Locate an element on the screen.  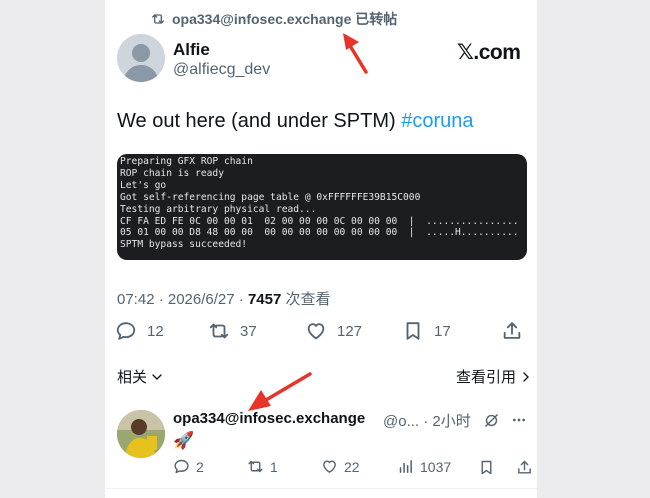
tweet-text: We out here (and under SPTM) #coruna is located at coordinates (295, 121).